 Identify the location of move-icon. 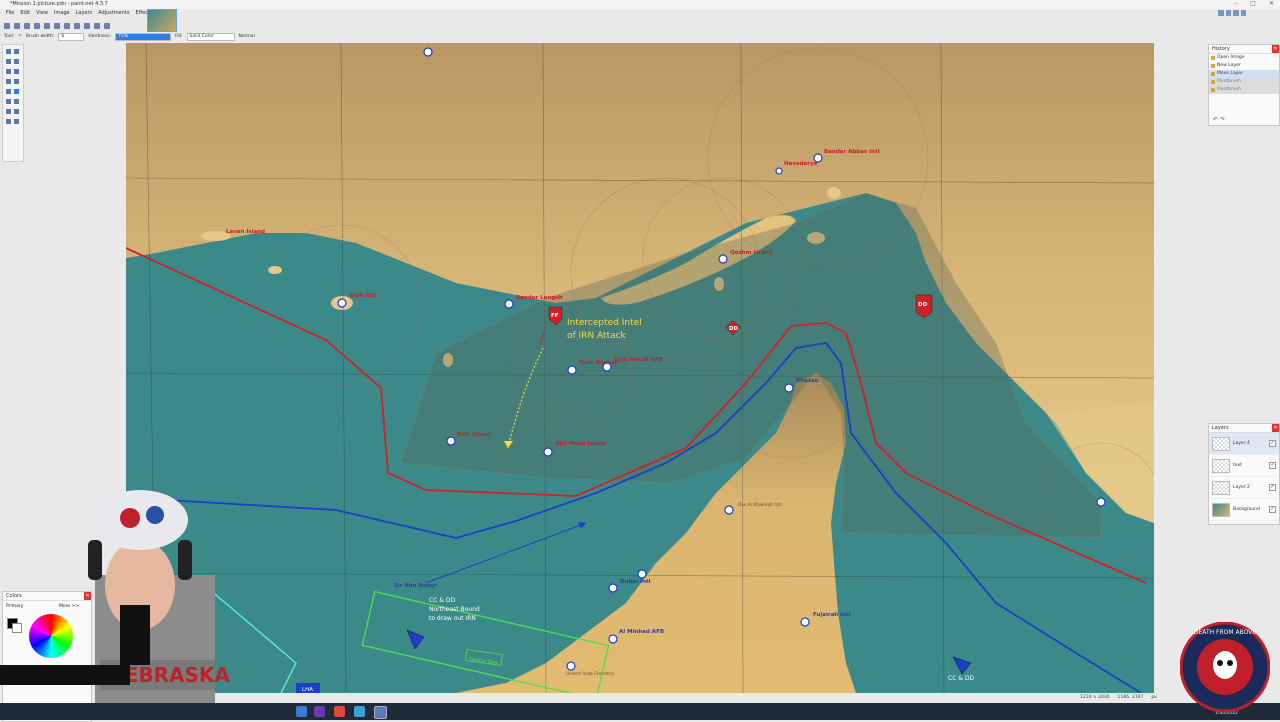
(16, 51).